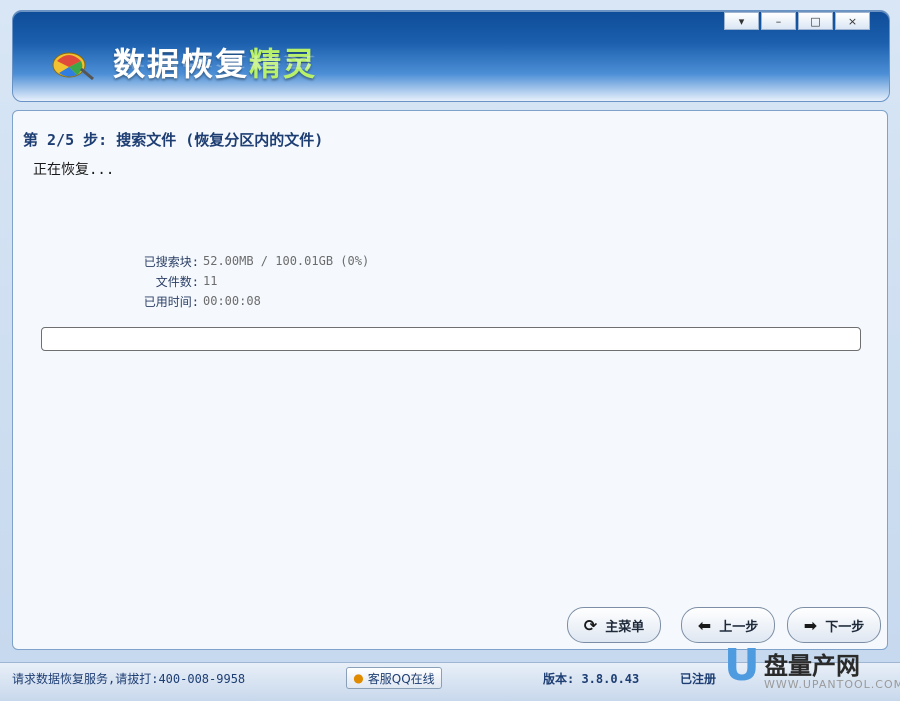 Image resolution: width=900 pixels, height=701 pixels. Describe the element at coordinates (778, 21) in the screenshot. I see `minimize-button: –` at that location.